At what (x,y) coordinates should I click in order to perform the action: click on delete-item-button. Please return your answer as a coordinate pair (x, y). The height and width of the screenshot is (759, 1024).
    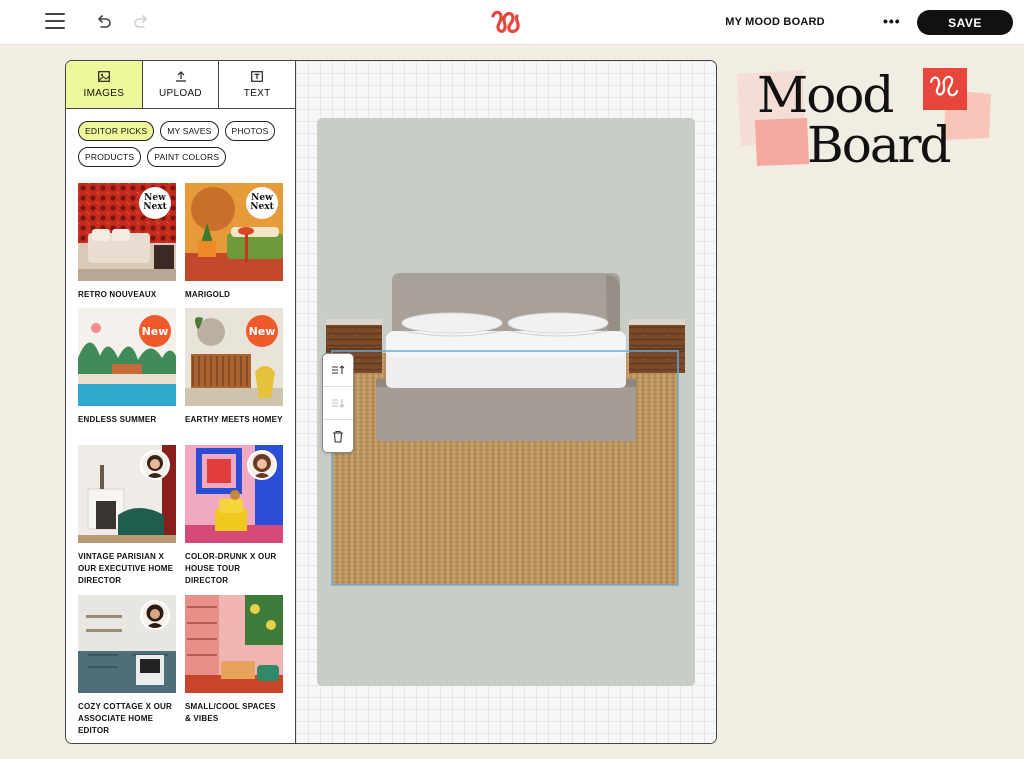
    Looking at the image, I should click on (338, 436).